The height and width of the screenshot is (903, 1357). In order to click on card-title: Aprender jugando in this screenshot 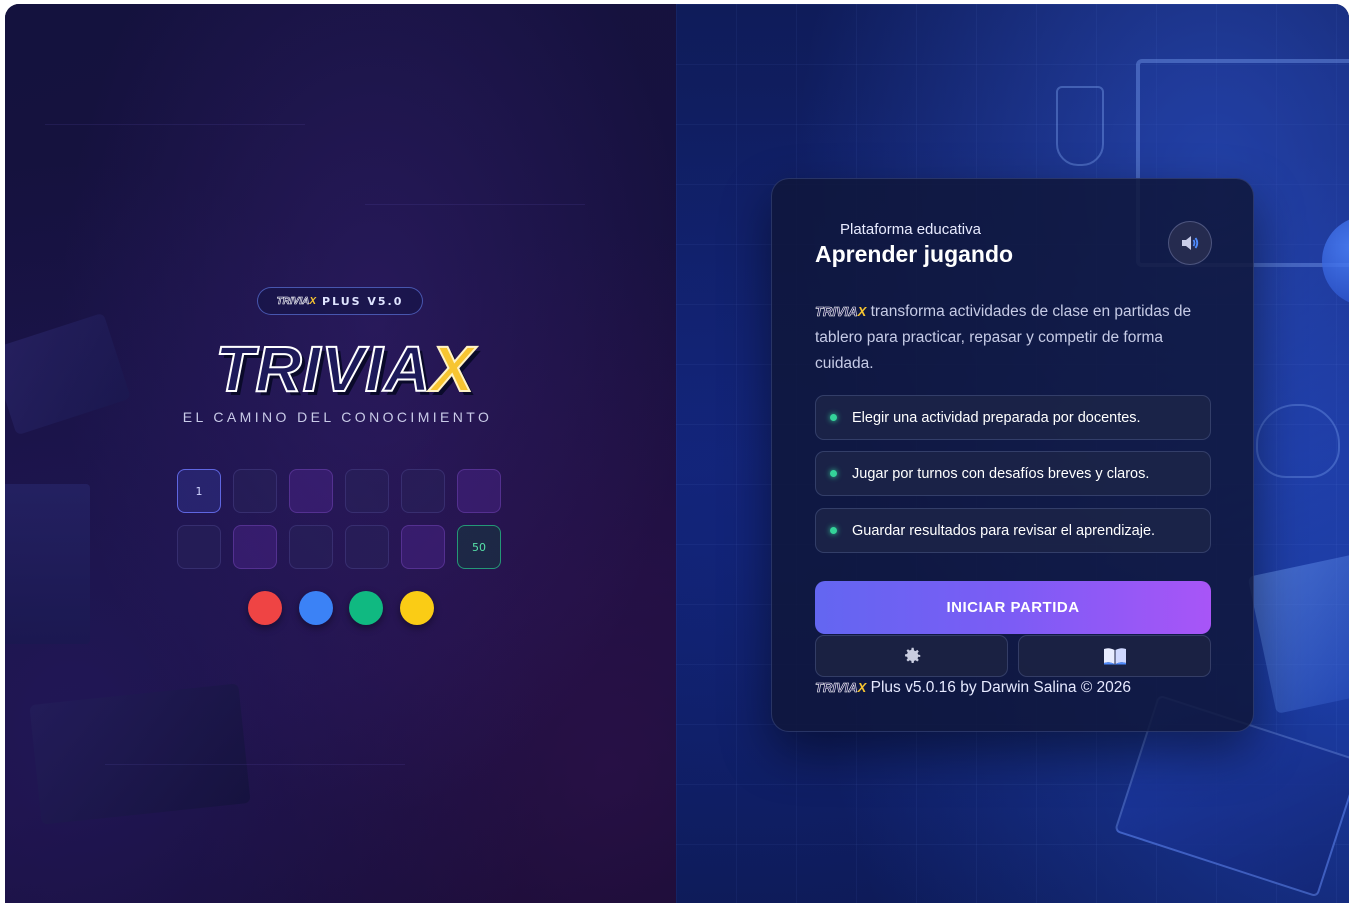, I will do `click(914, 254)`.